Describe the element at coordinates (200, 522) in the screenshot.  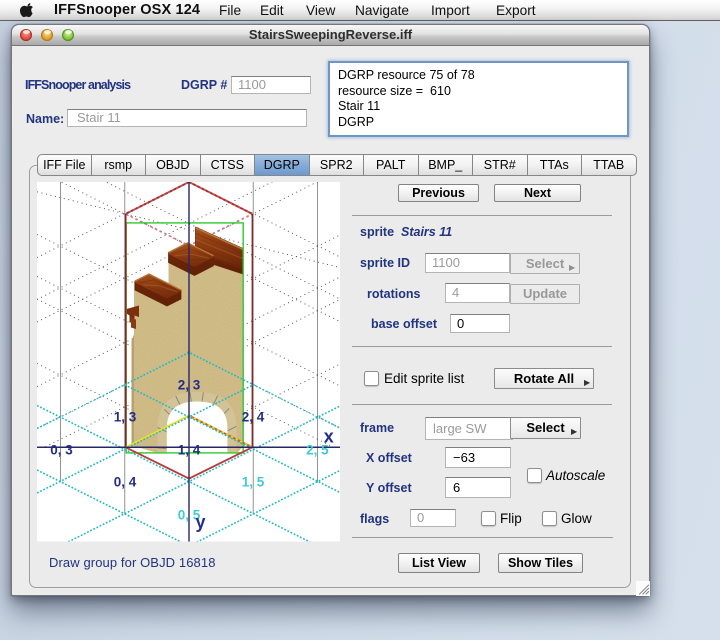
I see `svg-text: y` at that location.